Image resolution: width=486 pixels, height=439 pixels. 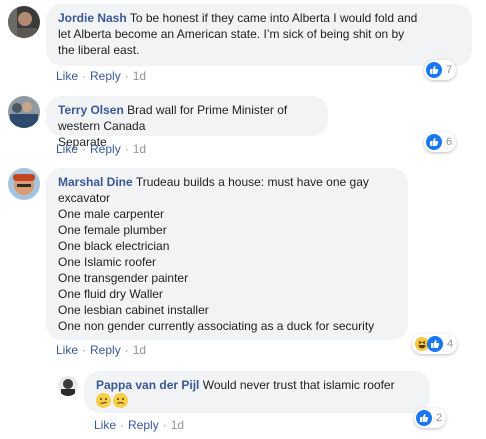 What do you see at coordinates (92, 18) in the screenshot?
I see `comment-author: Jordie Nash` at bounding box center [92, 18].